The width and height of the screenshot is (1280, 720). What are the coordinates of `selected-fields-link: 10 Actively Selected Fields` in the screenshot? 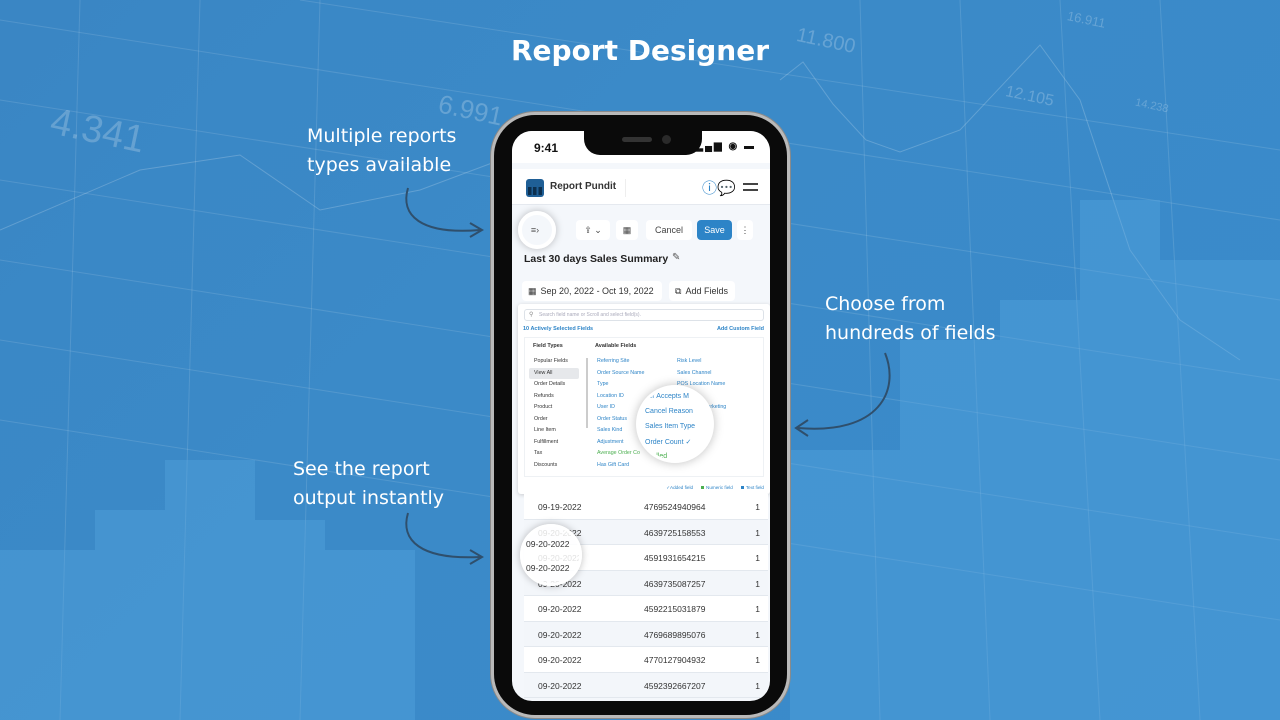 It's located at (558, 329).